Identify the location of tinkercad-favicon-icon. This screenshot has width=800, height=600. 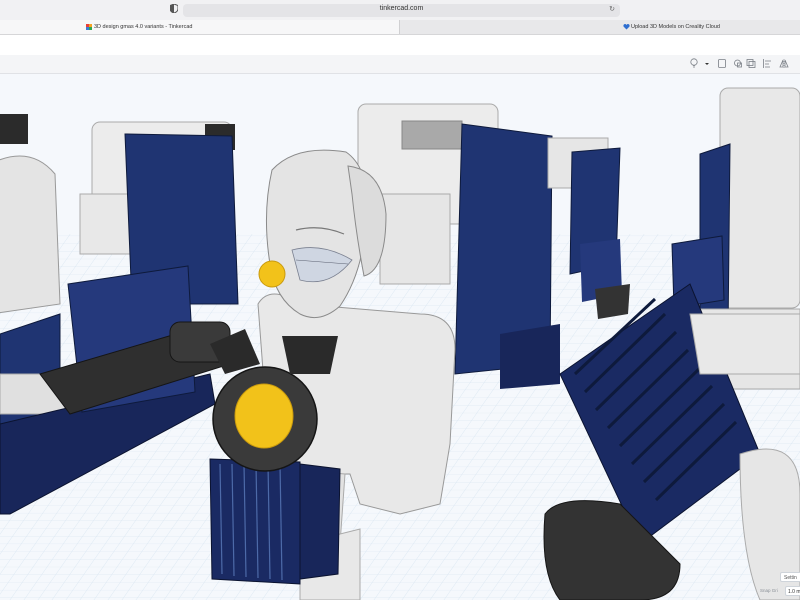
(89, 27).